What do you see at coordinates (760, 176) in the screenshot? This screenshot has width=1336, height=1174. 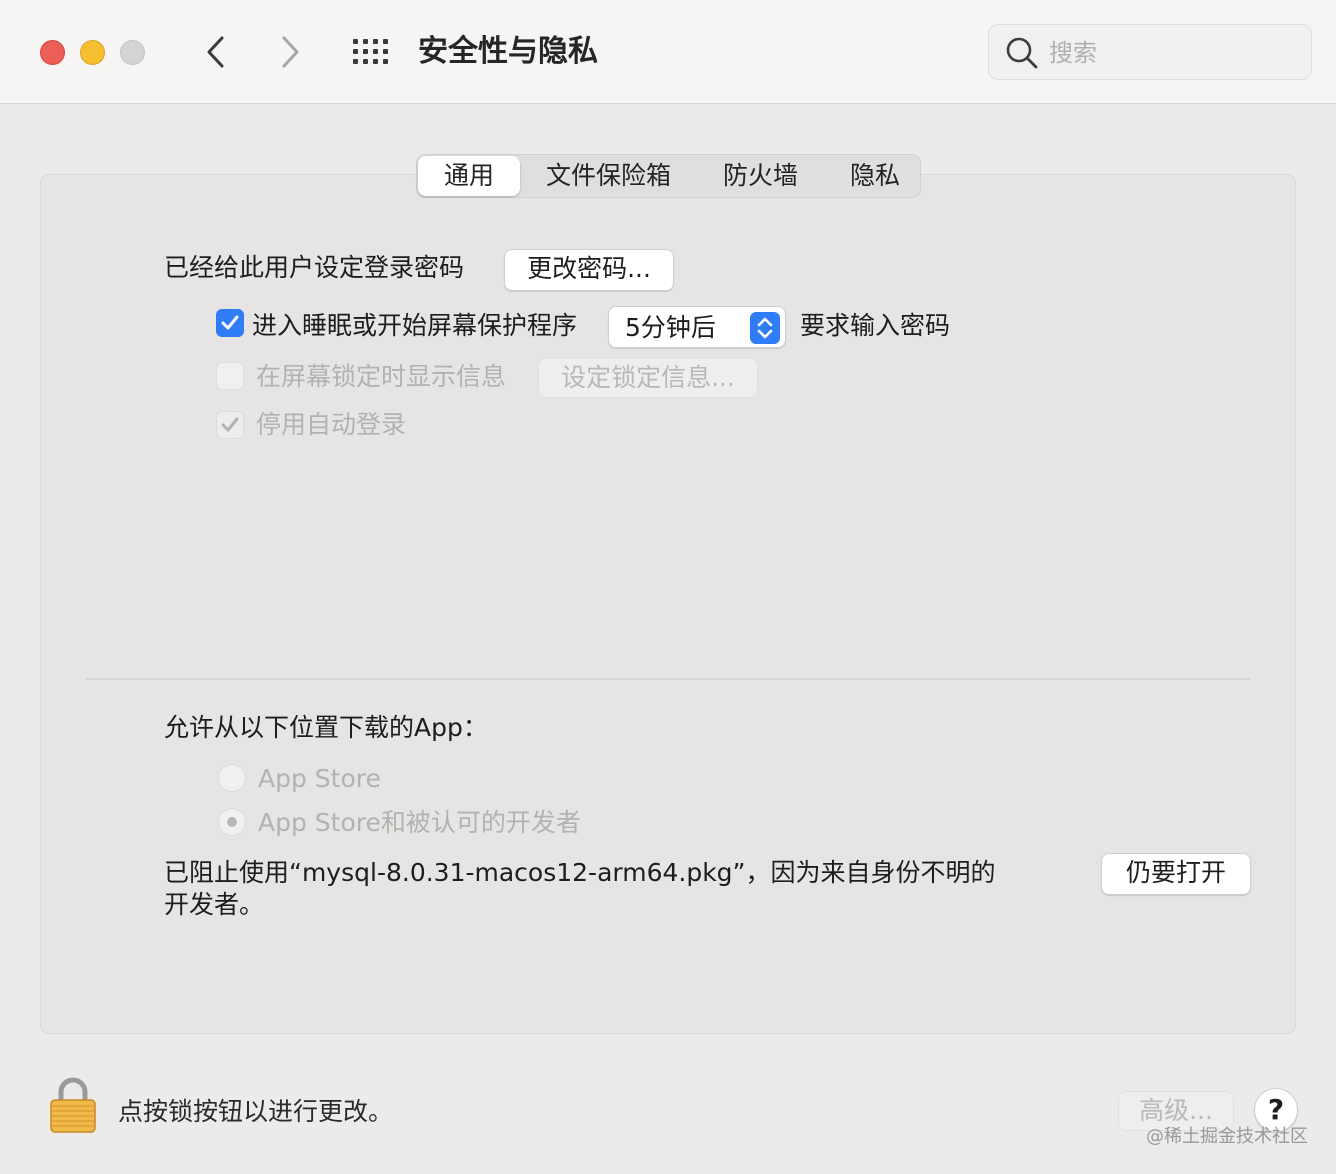 I see `tab-firewall: 防火墙` at bounding box center [760, 176].